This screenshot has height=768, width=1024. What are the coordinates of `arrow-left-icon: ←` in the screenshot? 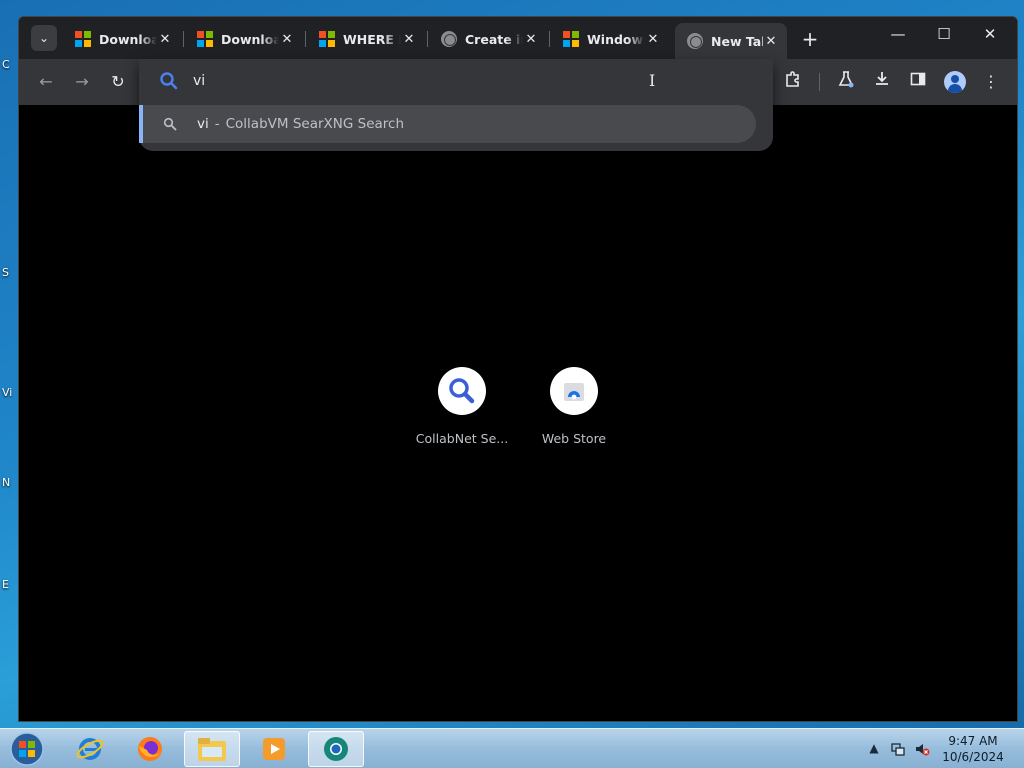 It's located at (46, 81).